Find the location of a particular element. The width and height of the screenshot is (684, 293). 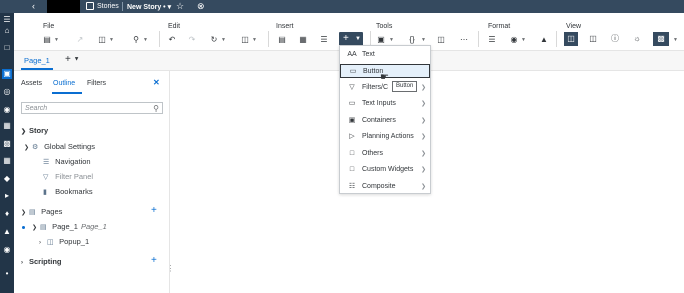

menu-item-custom-widgets: □ Custom Widgets ❯ is located at coordinates (385, 170).